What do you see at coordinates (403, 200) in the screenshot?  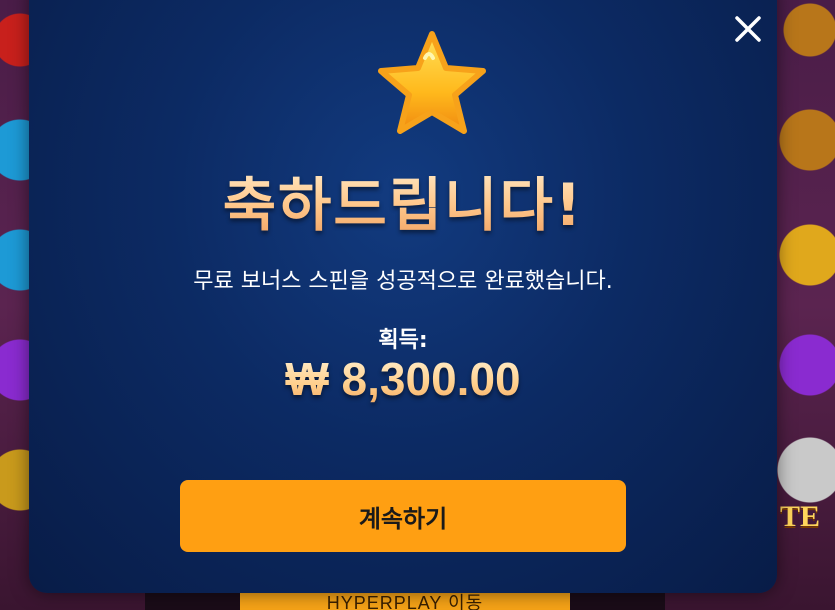 I see `congrats-title: 축하드립니다!` at bounding box center [403, 200].